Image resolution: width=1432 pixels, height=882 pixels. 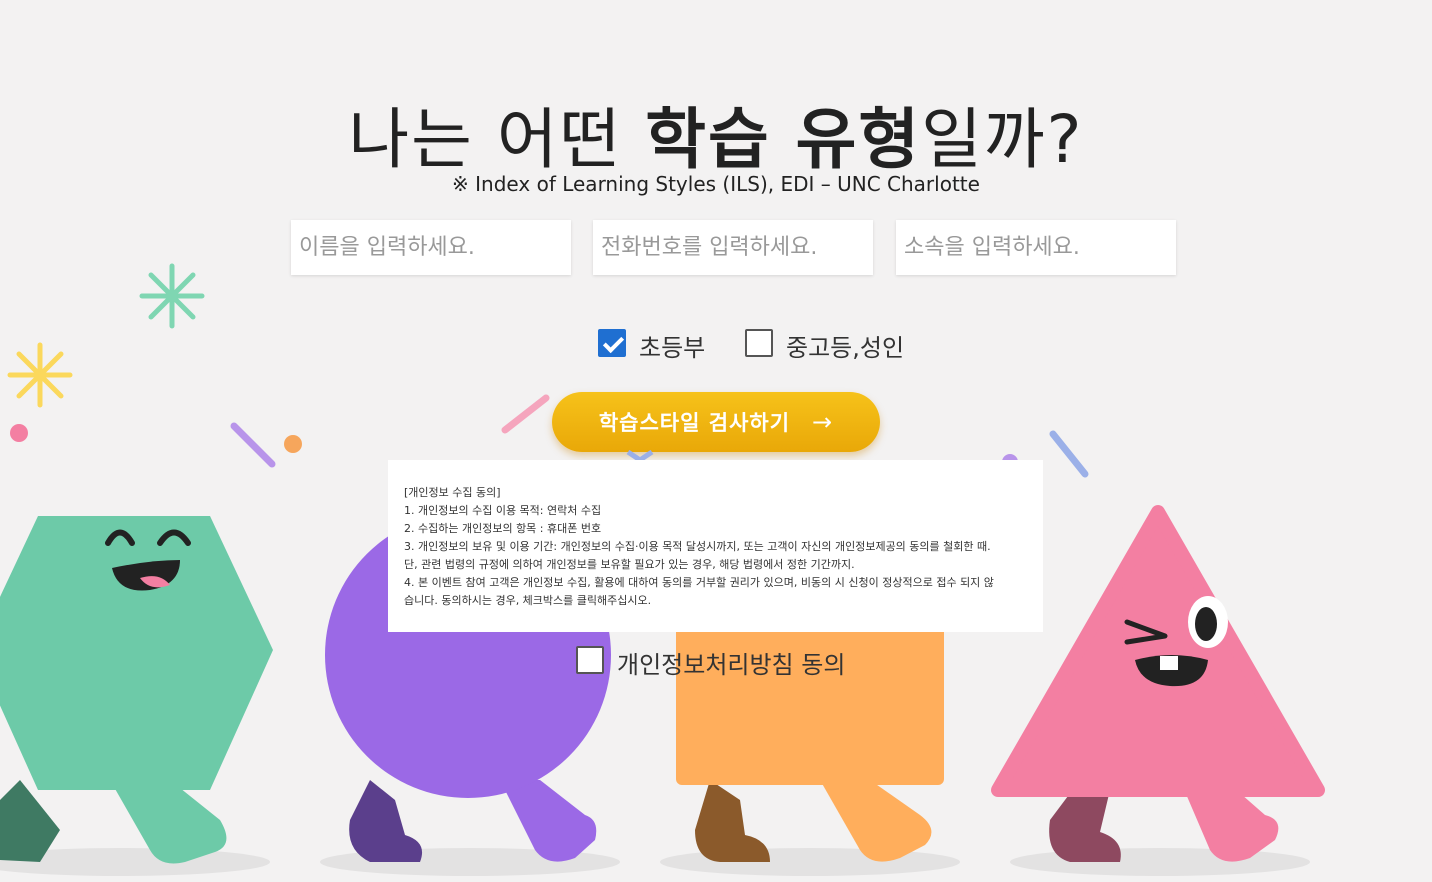 I want to click on consent-line: 습니다. 동의하시는 경우, 체크박스를 클릭해주십시오., so click(x=528, y=600).